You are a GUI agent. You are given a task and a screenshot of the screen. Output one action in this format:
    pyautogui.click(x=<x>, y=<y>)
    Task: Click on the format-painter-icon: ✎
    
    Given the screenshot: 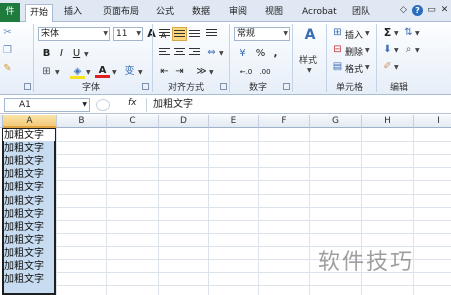 What is the action you would take?
    pyautogui.click(x=7, y=69)
    